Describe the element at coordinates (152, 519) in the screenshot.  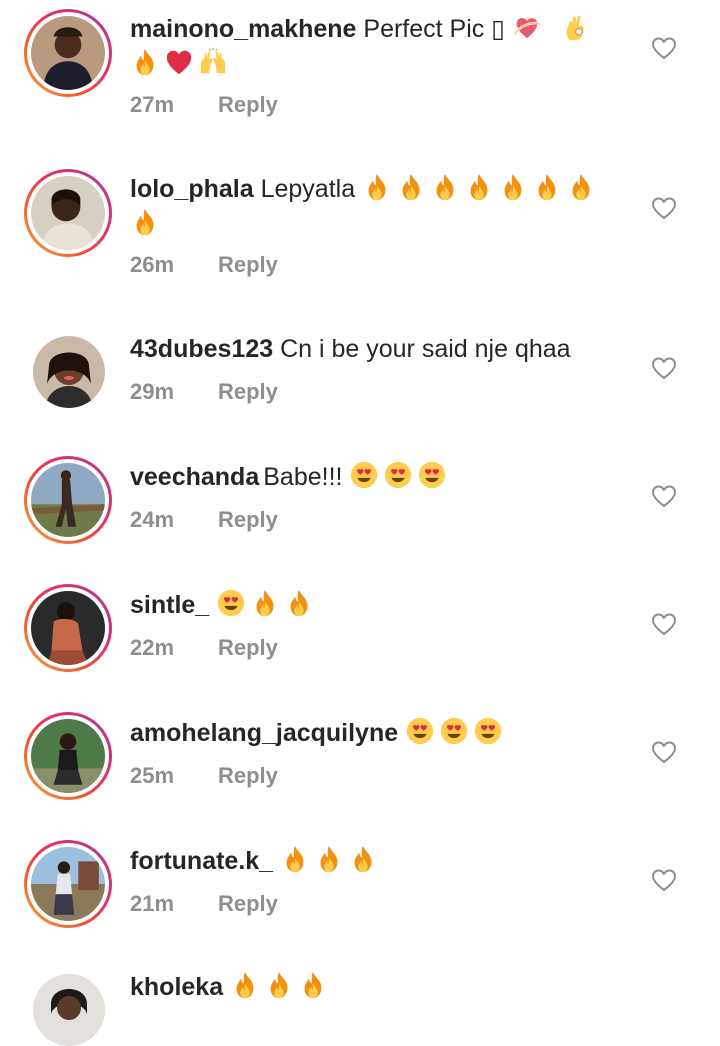
I see `timestamp: 24m` at that location.